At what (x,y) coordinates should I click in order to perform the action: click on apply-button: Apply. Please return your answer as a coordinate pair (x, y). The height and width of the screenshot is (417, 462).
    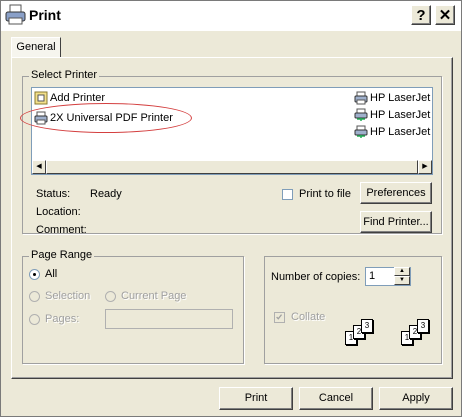
    Looking at the image, I should click on (416, 398).